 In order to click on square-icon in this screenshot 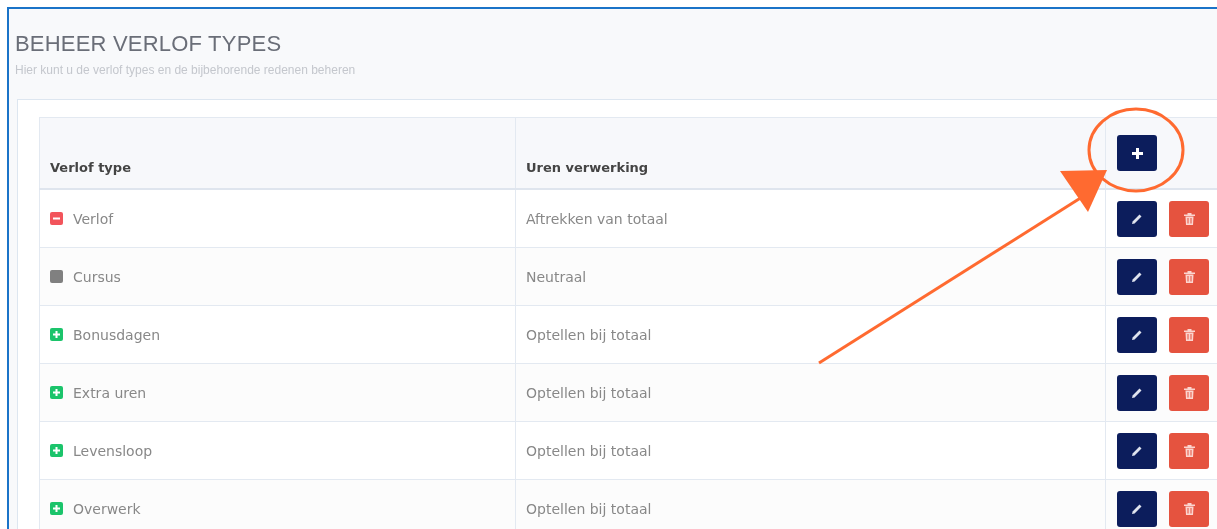, I will do `click(56, 276)`.